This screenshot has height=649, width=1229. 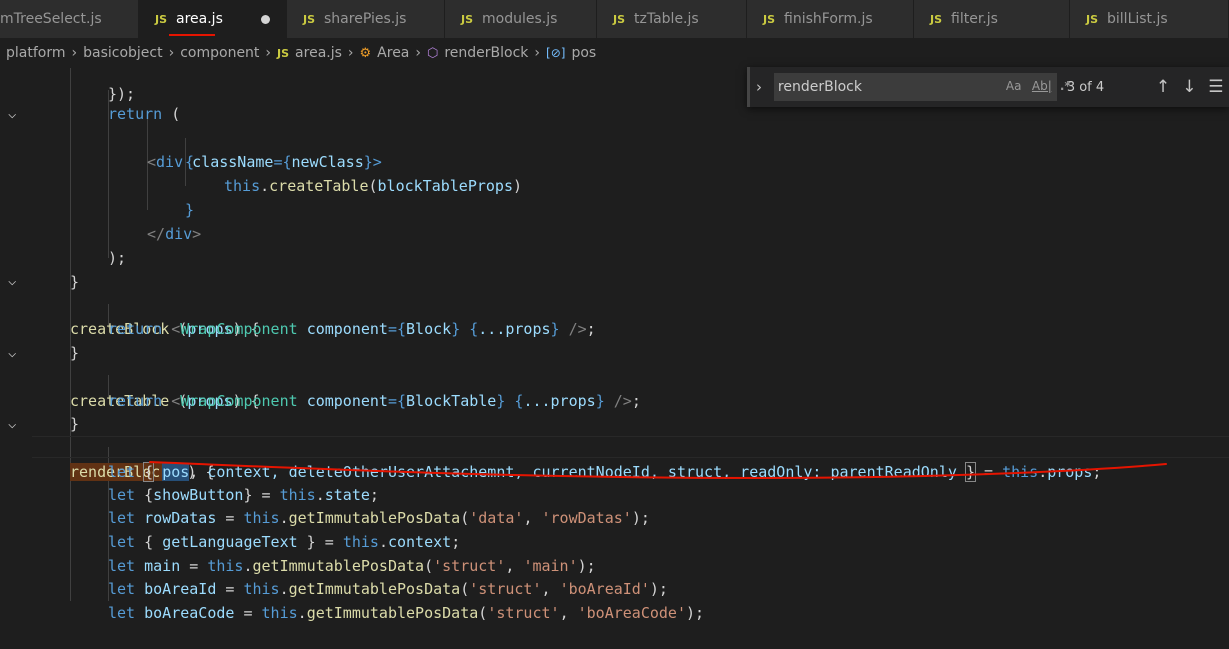 What do you see at coordinates (757, 87) in the screenshot?
I see `toggle-replace-chevron-icon: ›` at bounding box center [757, 87].